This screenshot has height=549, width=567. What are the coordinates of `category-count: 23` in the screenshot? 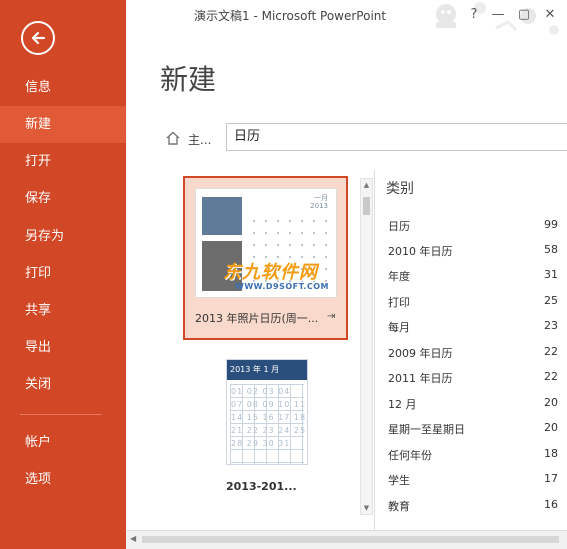 It's located at (551, 325).